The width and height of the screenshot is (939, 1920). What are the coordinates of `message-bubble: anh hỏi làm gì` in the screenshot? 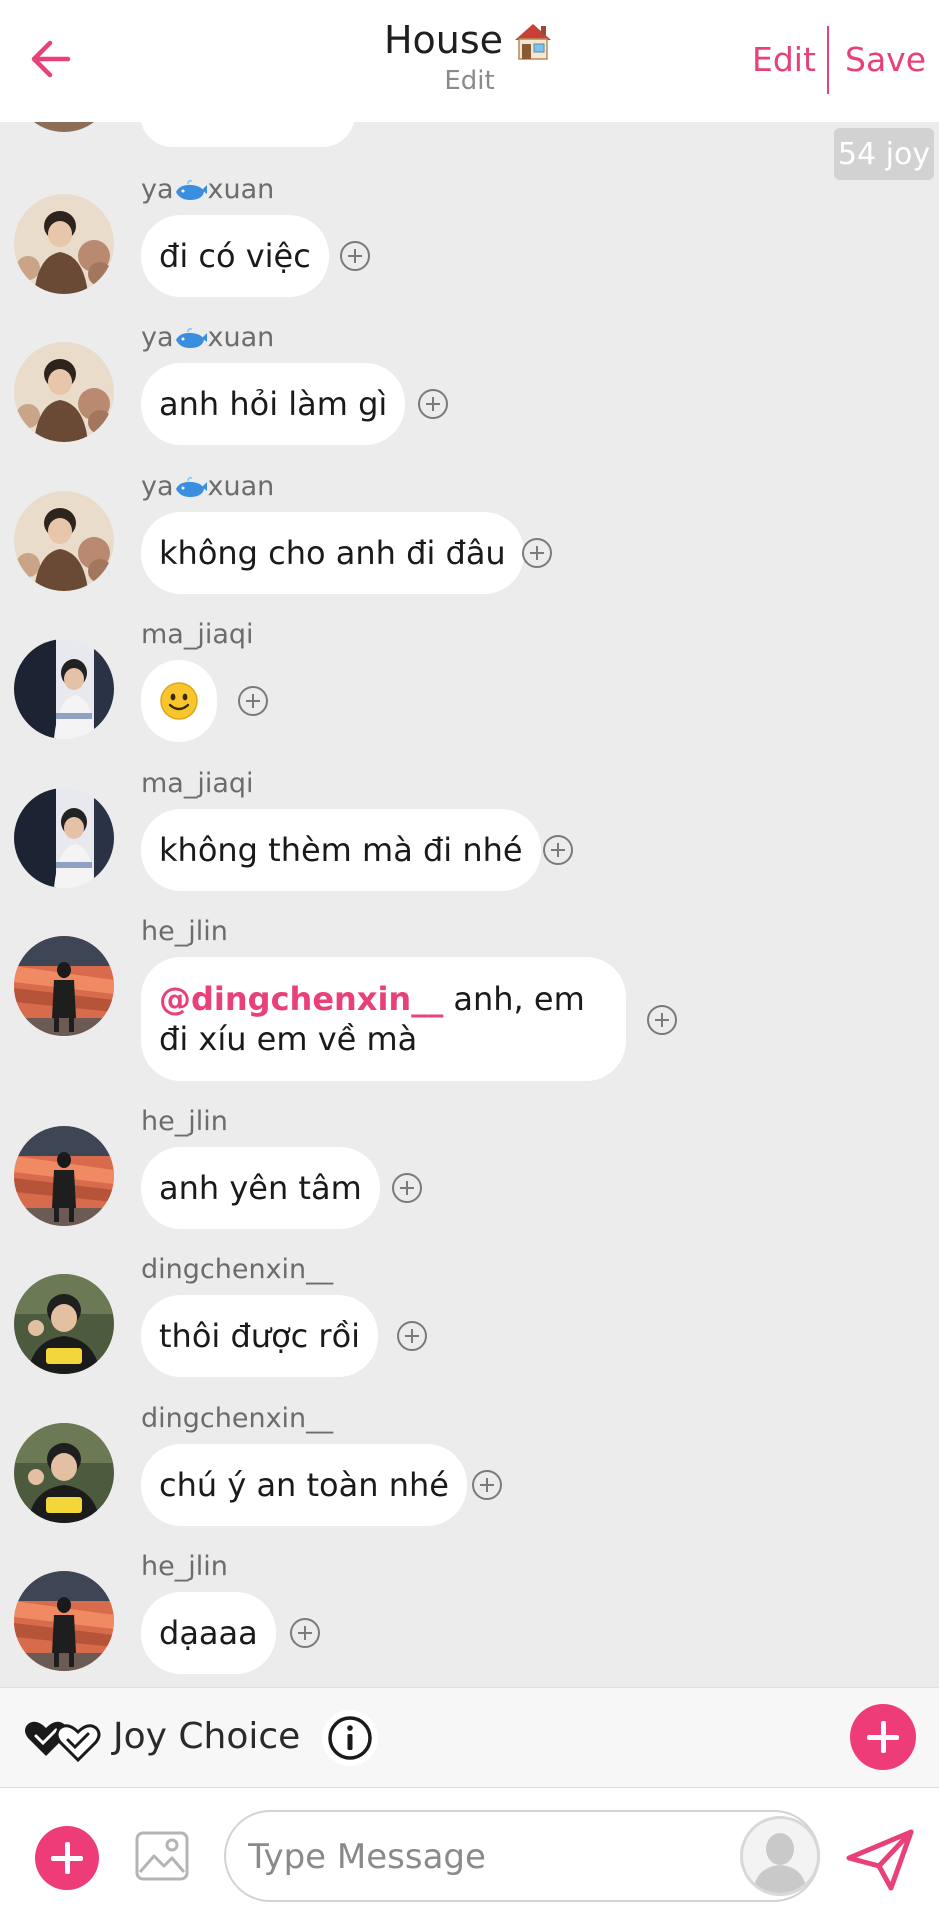 It's located at (273, 404).